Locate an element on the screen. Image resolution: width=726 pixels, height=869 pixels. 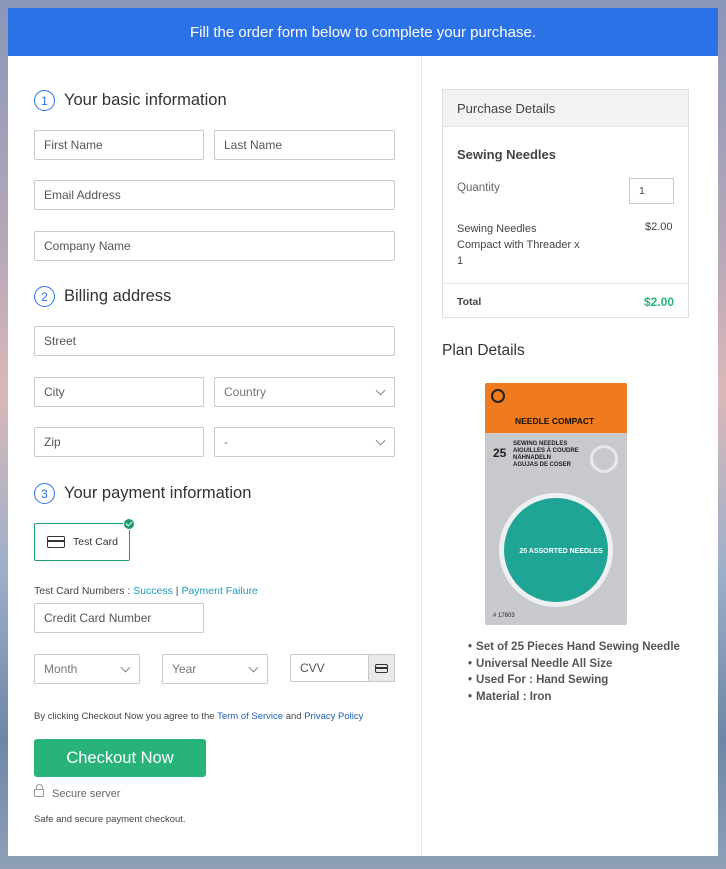
item-line: Compact with Threader x is located at coordinates (518, 245).